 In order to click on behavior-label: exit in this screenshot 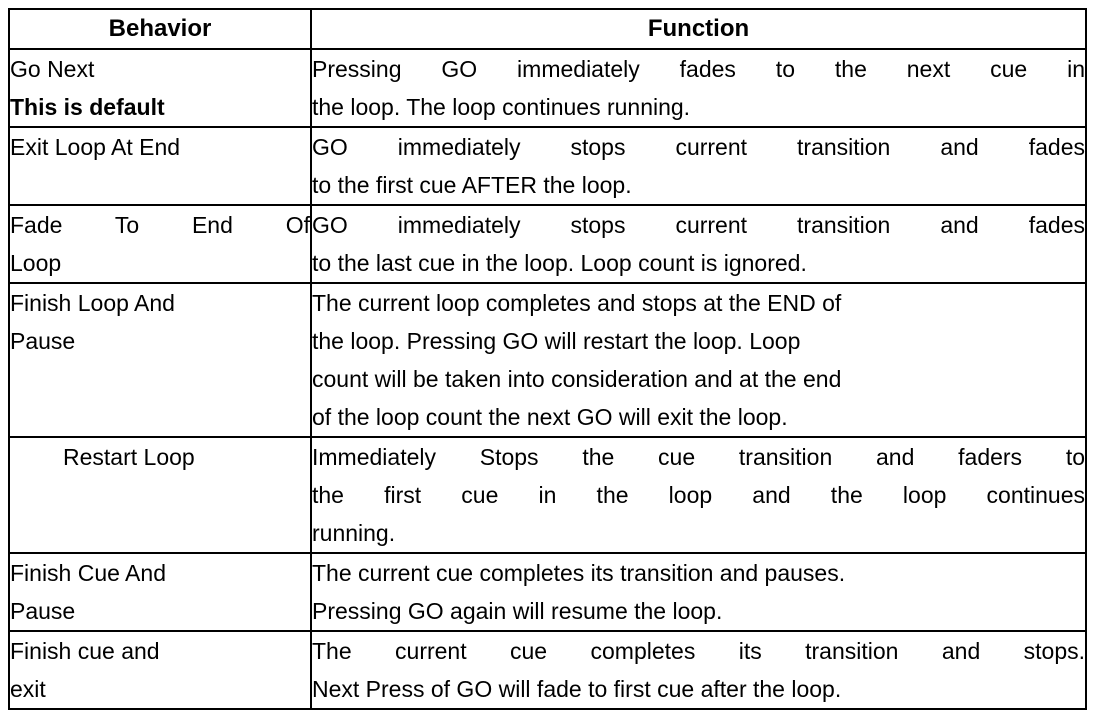, I will do `click(28, 689)`.